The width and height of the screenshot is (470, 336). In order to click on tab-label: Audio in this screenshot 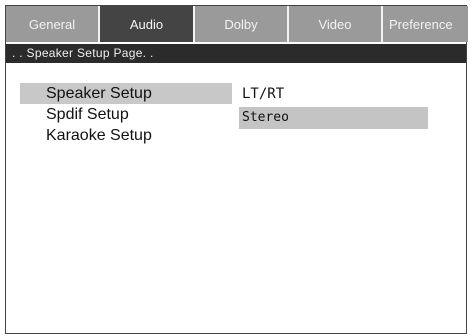, I will do `click(146, 24)`.